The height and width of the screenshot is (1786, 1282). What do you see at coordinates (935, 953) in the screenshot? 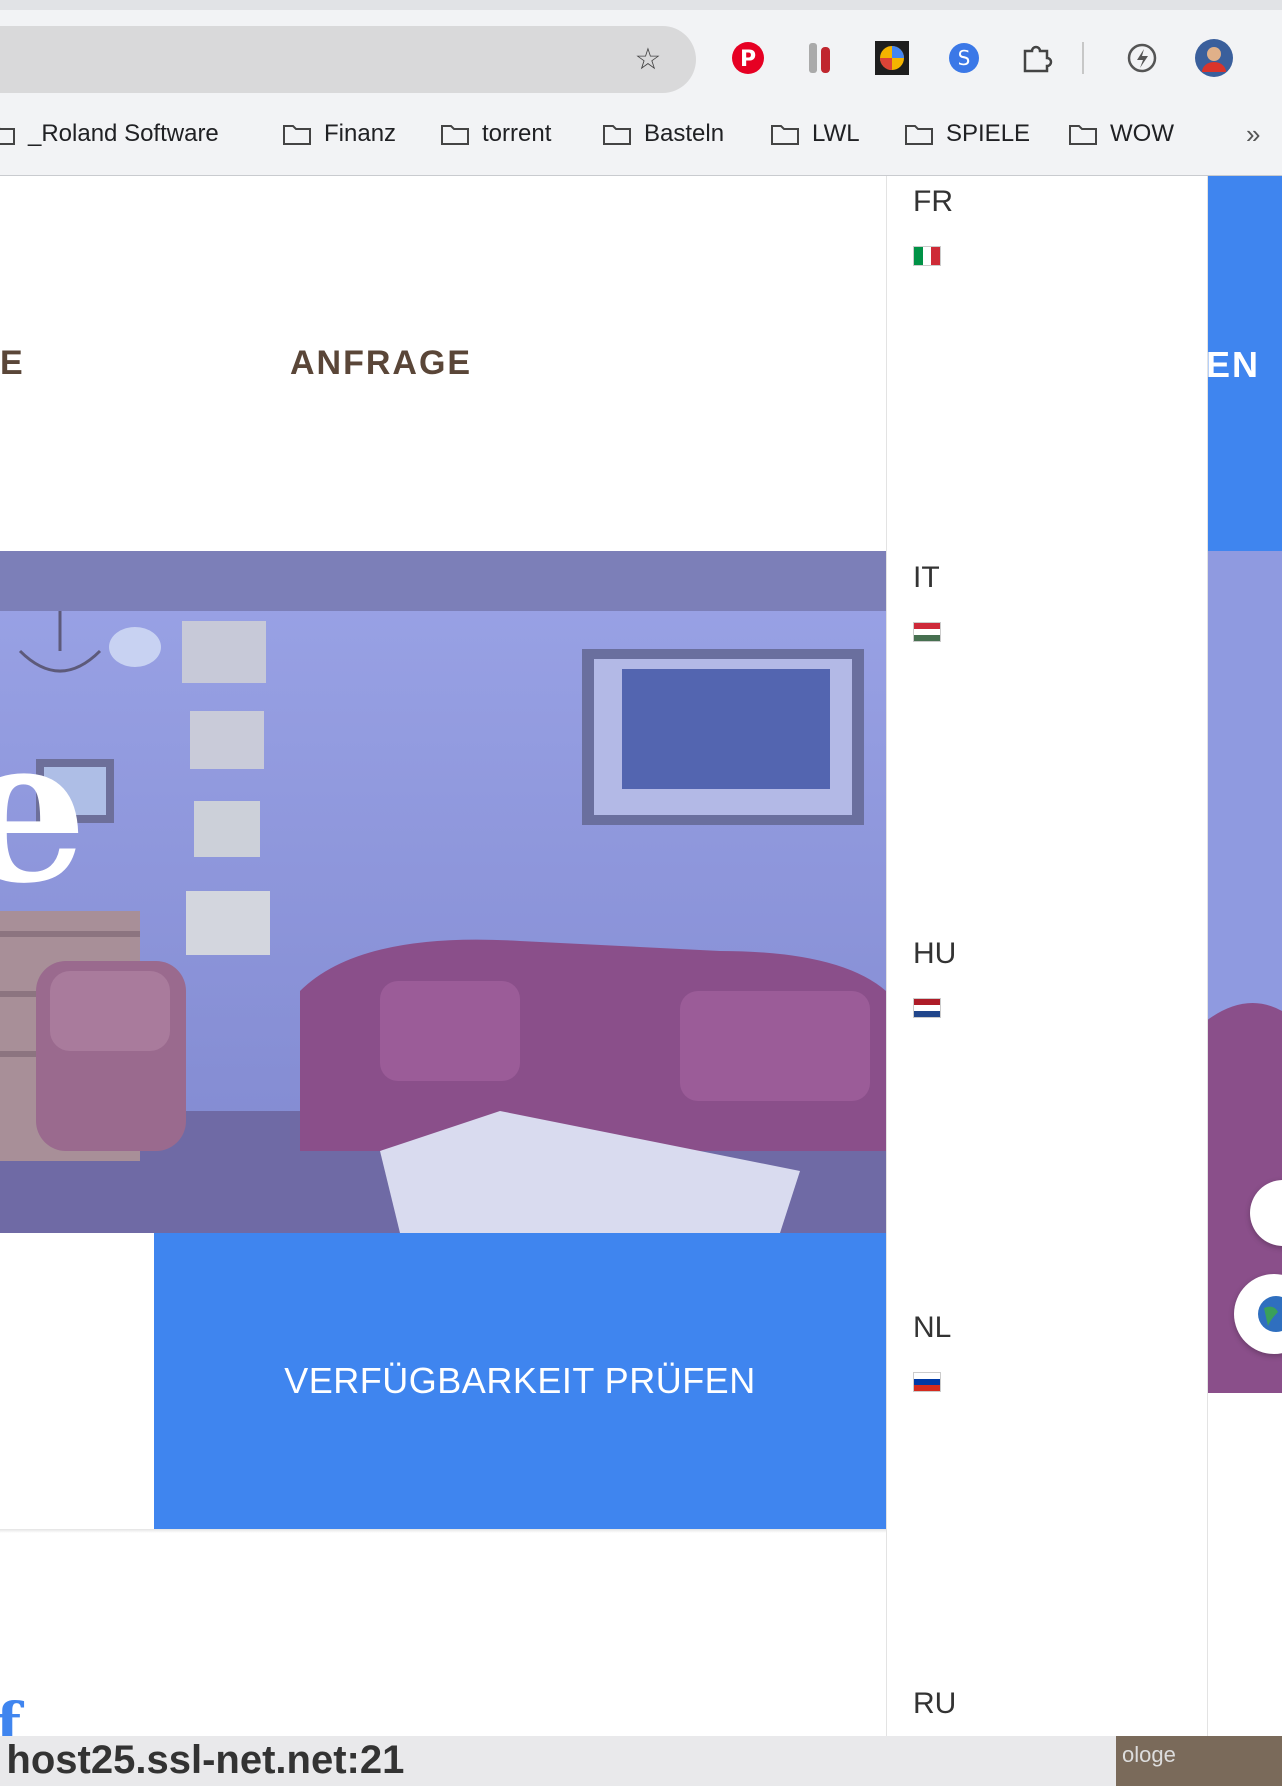
I see `language-code: HU` at bounding box center [935, 953].